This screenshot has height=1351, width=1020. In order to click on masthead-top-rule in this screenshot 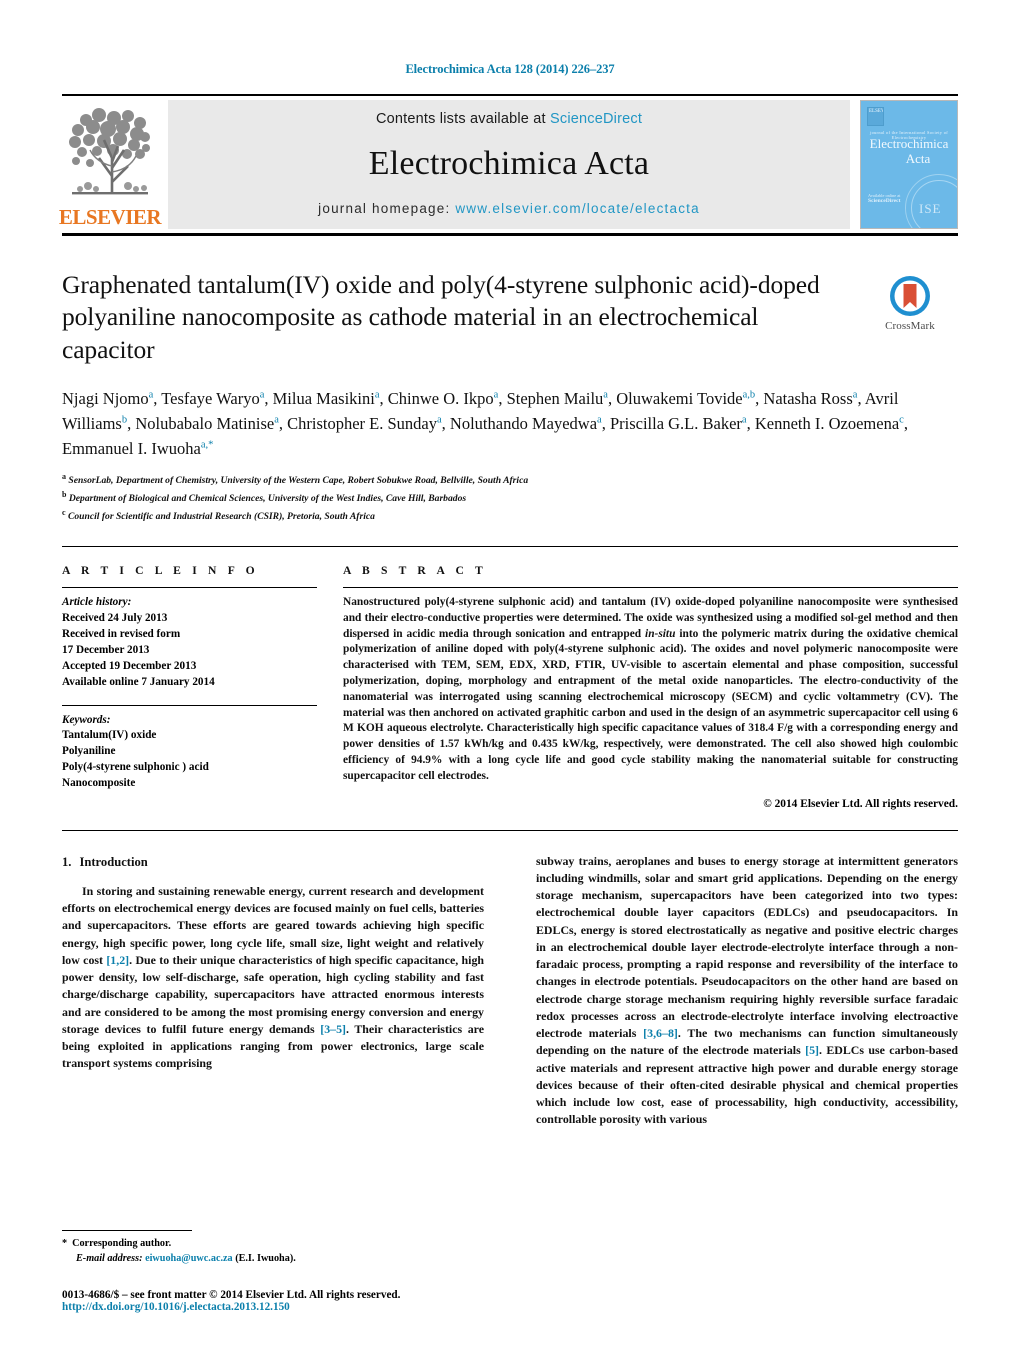, I will do `click(510, 95)`.